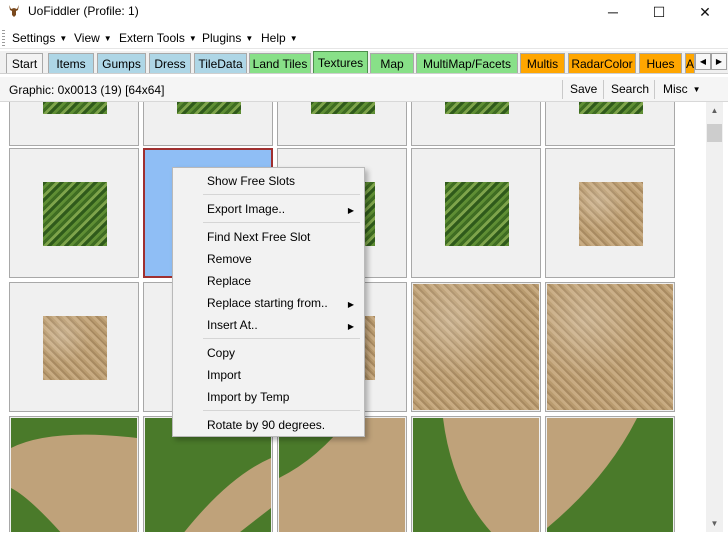  Describe the element at coordinates (714, 133) in the screenshot. I see `scrollbar-thumb` at that location.